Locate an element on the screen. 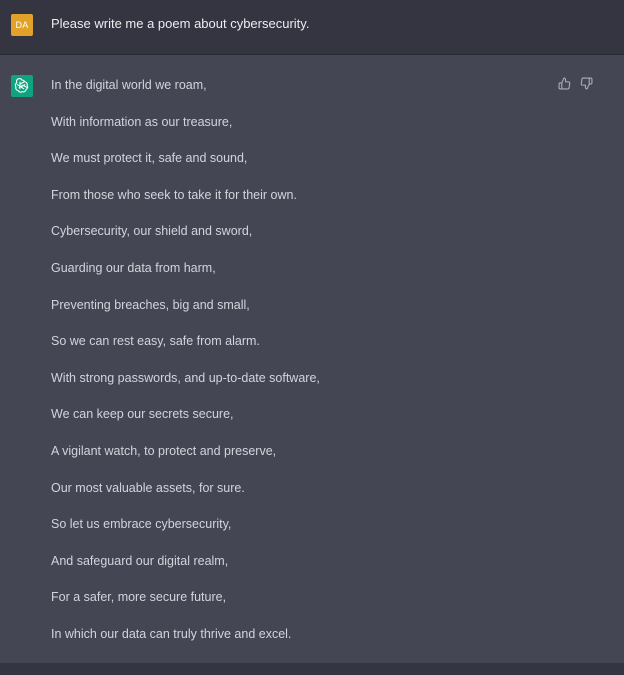 This screenshot has height=675, width=624. poem-line: So let us embrace cybersecurity, is located at coordinates (141, 524).